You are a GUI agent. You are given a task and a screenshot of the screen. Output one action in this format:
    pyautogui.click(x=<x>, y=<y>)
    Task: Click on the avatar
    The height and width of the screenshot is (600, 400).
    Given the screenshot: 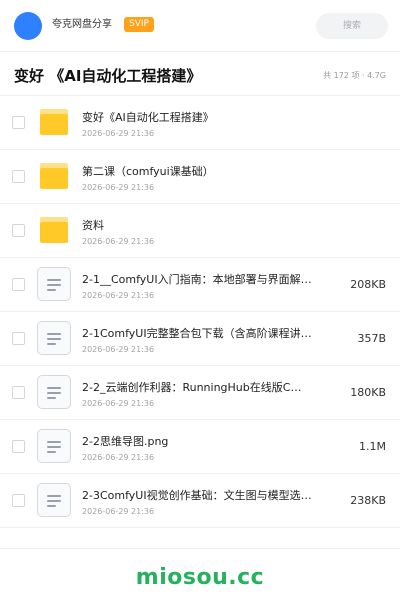 What is the action you would take?
    pyautogui.click(x=28, y=26)
    